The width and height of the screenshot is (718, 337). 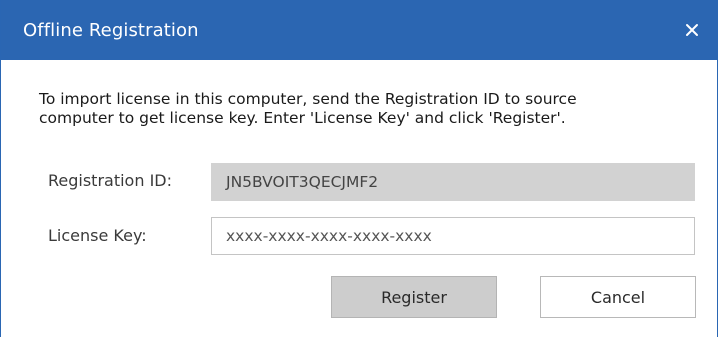 What do you see at coordinates (453, 182) in the screenshot?
I see `registration-id-field: JN5BVOIT3QECJMF2` at bounding box center [453, 182].